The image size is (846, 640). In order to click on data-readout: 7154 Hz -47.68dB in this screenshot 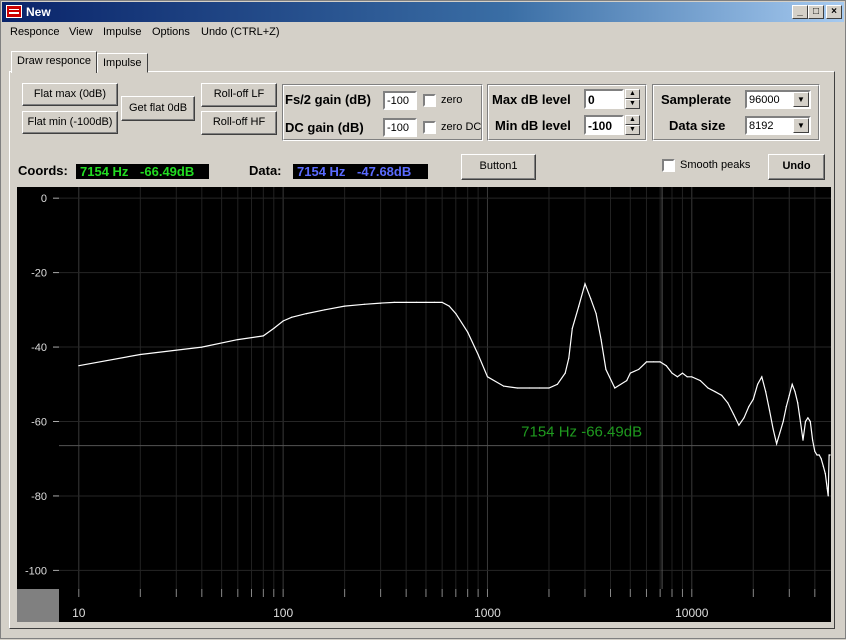, I will do `click(360, 171)`.